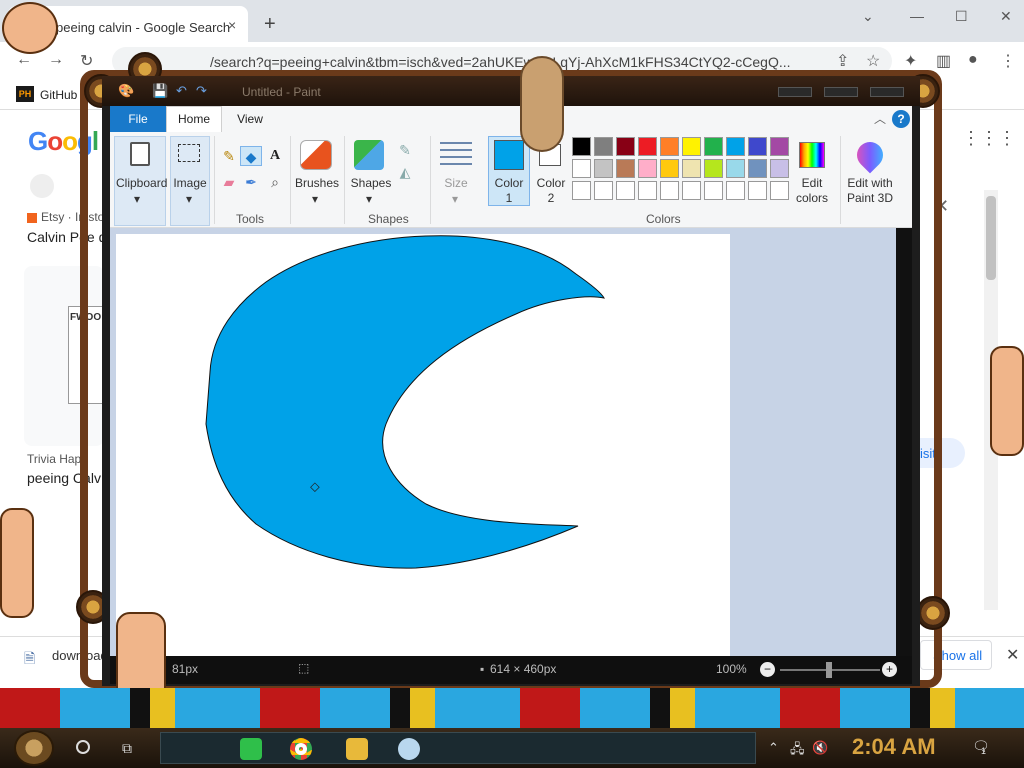  What do you see at coordinates (841, 92) in the screenshot?
I see `paint-maximize-button` at bounding box center [841, 92].